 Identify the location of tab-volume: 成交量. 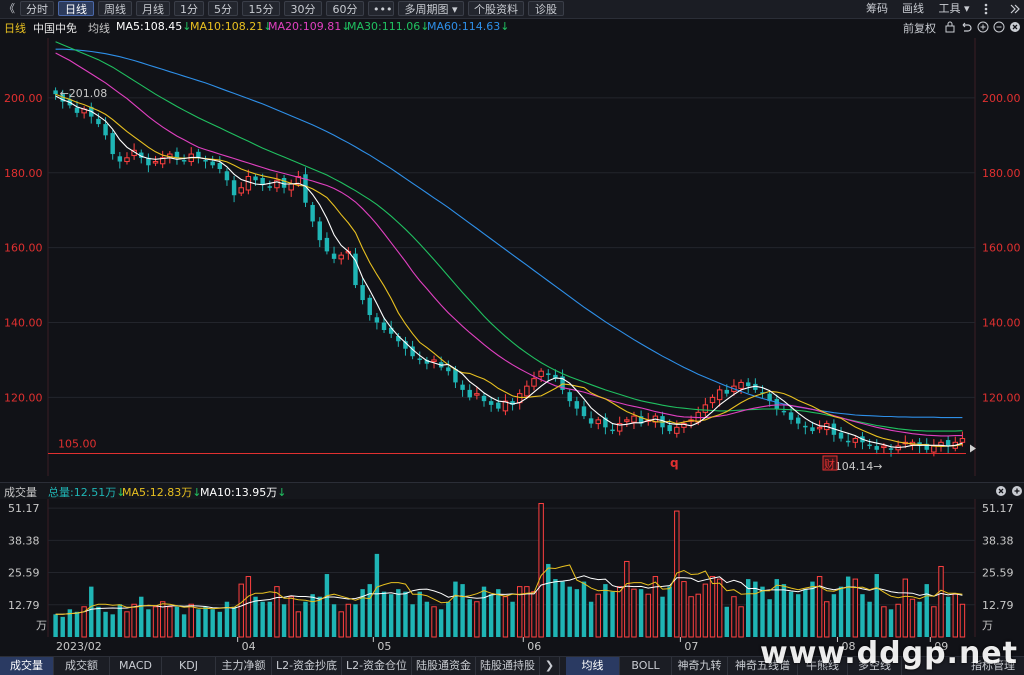
(27, 666).